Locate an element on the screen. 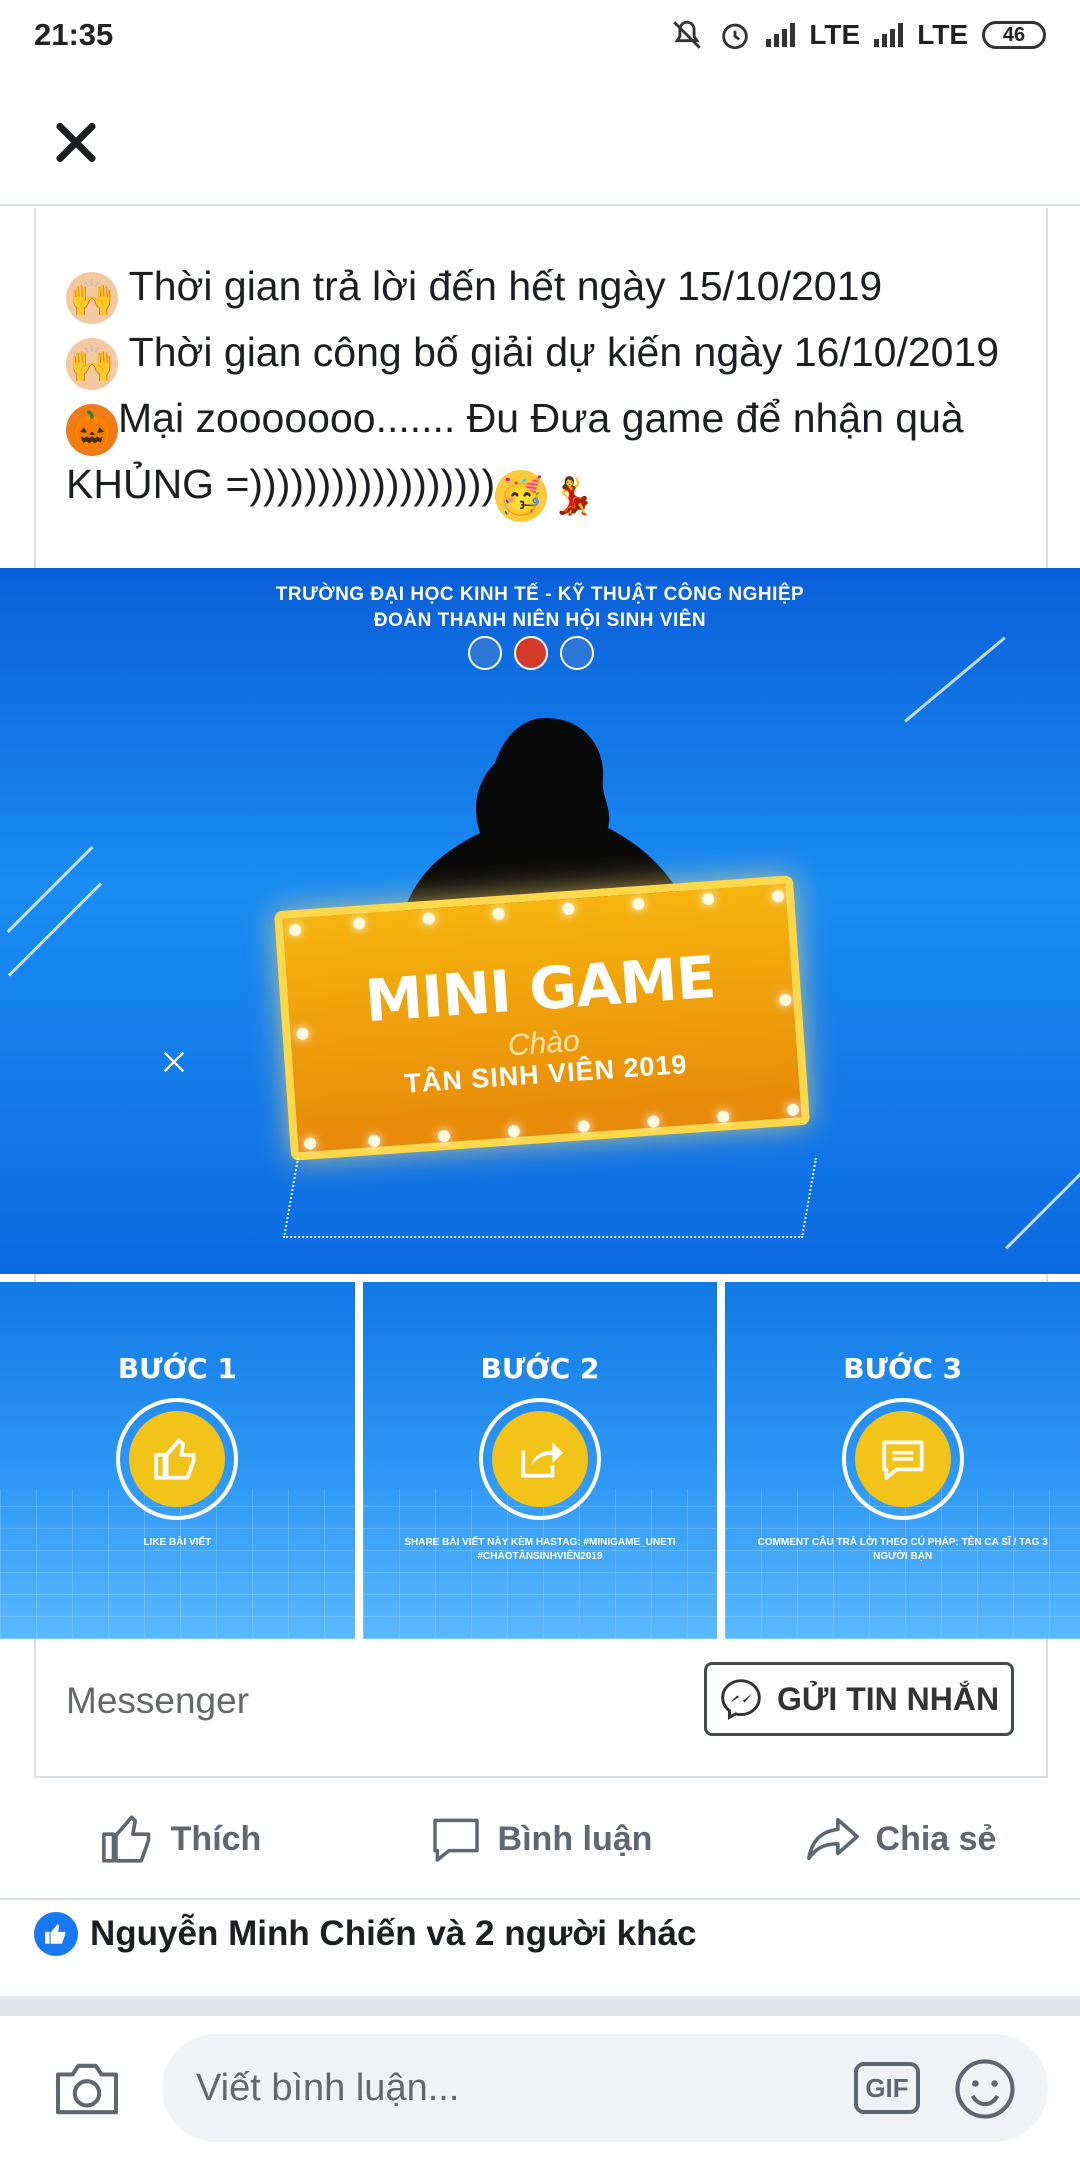 Image resolution: width=1080 pixels, height=2160 pixels. step-tile-1: BƯỚC 1 LIKE BÀI VIẾT is located at coordinates (177, 1460).